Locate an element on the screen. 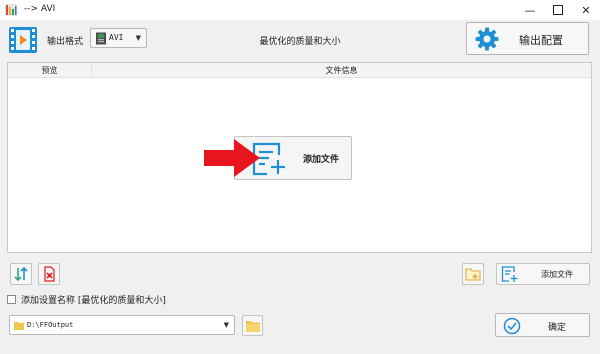  confirm-label: 确定 is located at coordinates (557, 328).